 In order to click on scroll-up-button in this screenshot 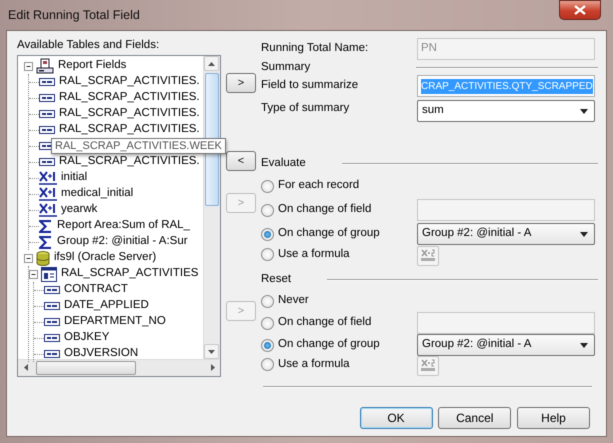, I will do `click(211, 63)`.